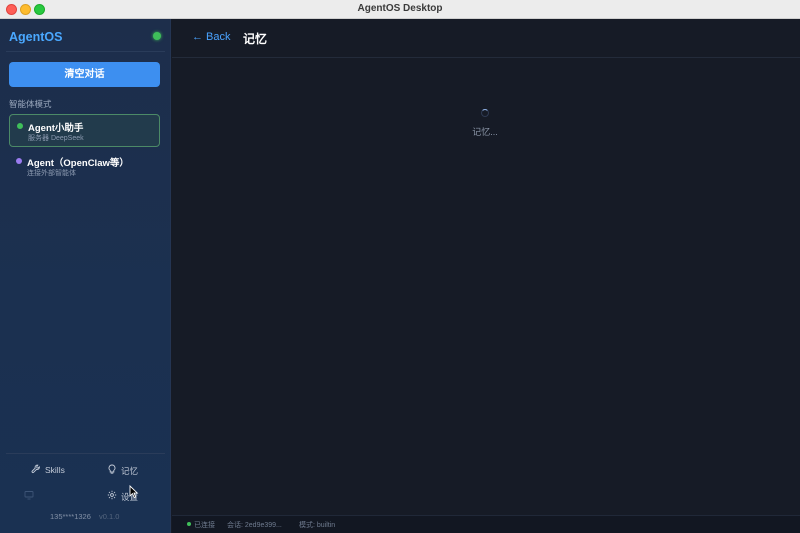  Describe the element at coordinates (255, 39) in the screenshot. I see `page-title: 记忆` at that location.